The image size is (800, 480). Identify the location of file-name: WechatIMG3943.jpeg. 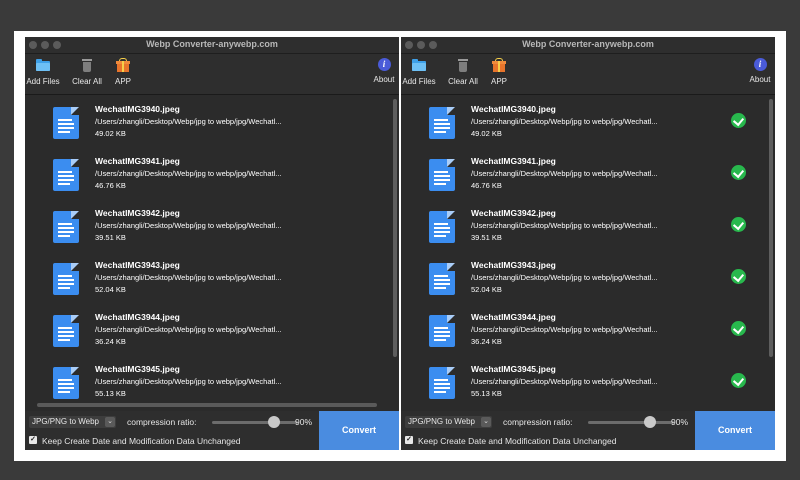
(513, 265).